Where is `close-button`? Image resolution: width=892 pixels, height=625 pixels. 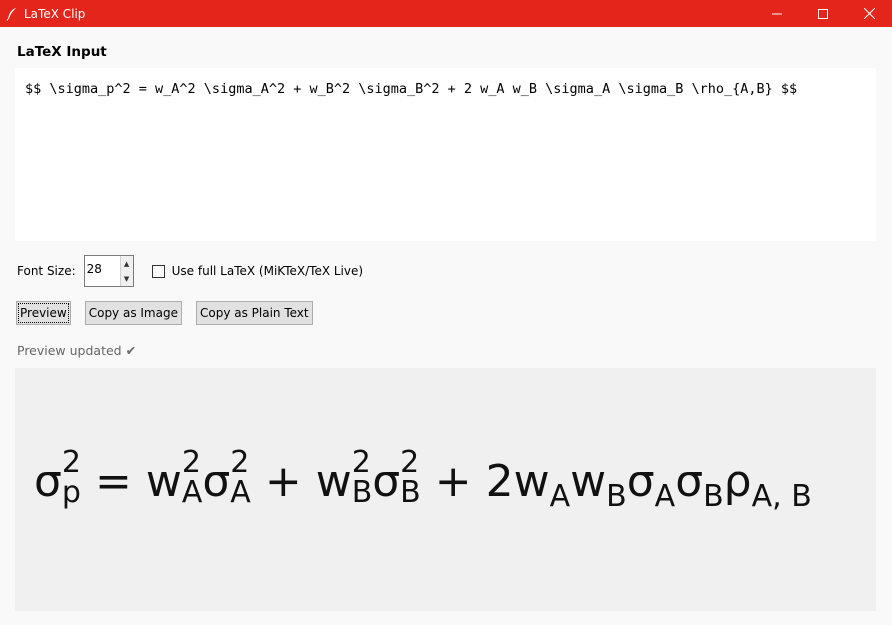
close-button is located at coordinates (869, 13).